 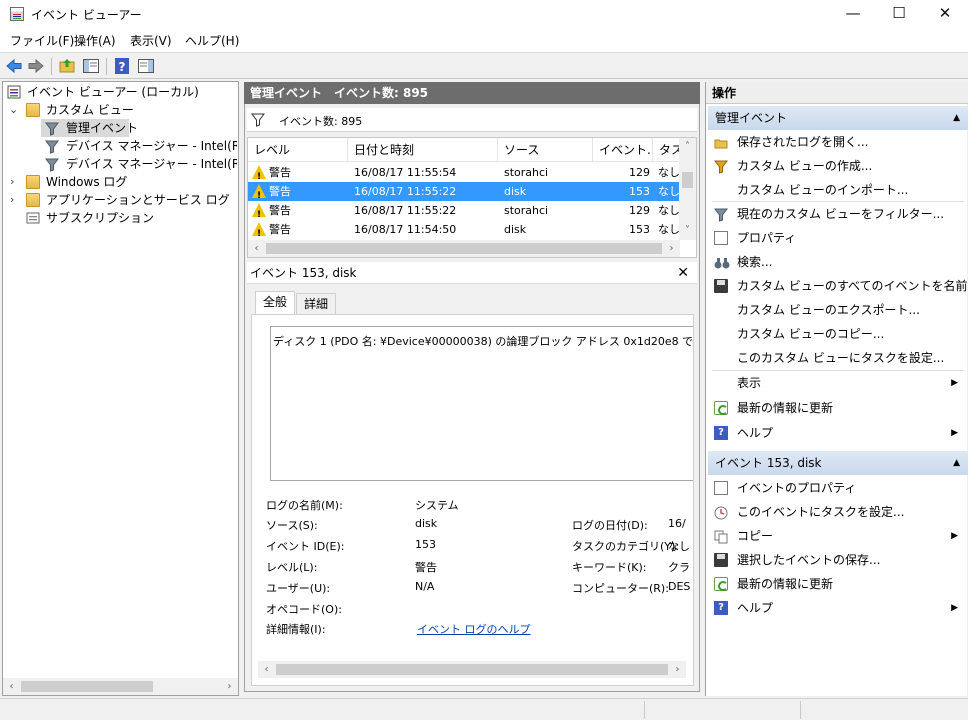 I want to click on window-title: イベント ビューアー, so click(x=86, y=15).